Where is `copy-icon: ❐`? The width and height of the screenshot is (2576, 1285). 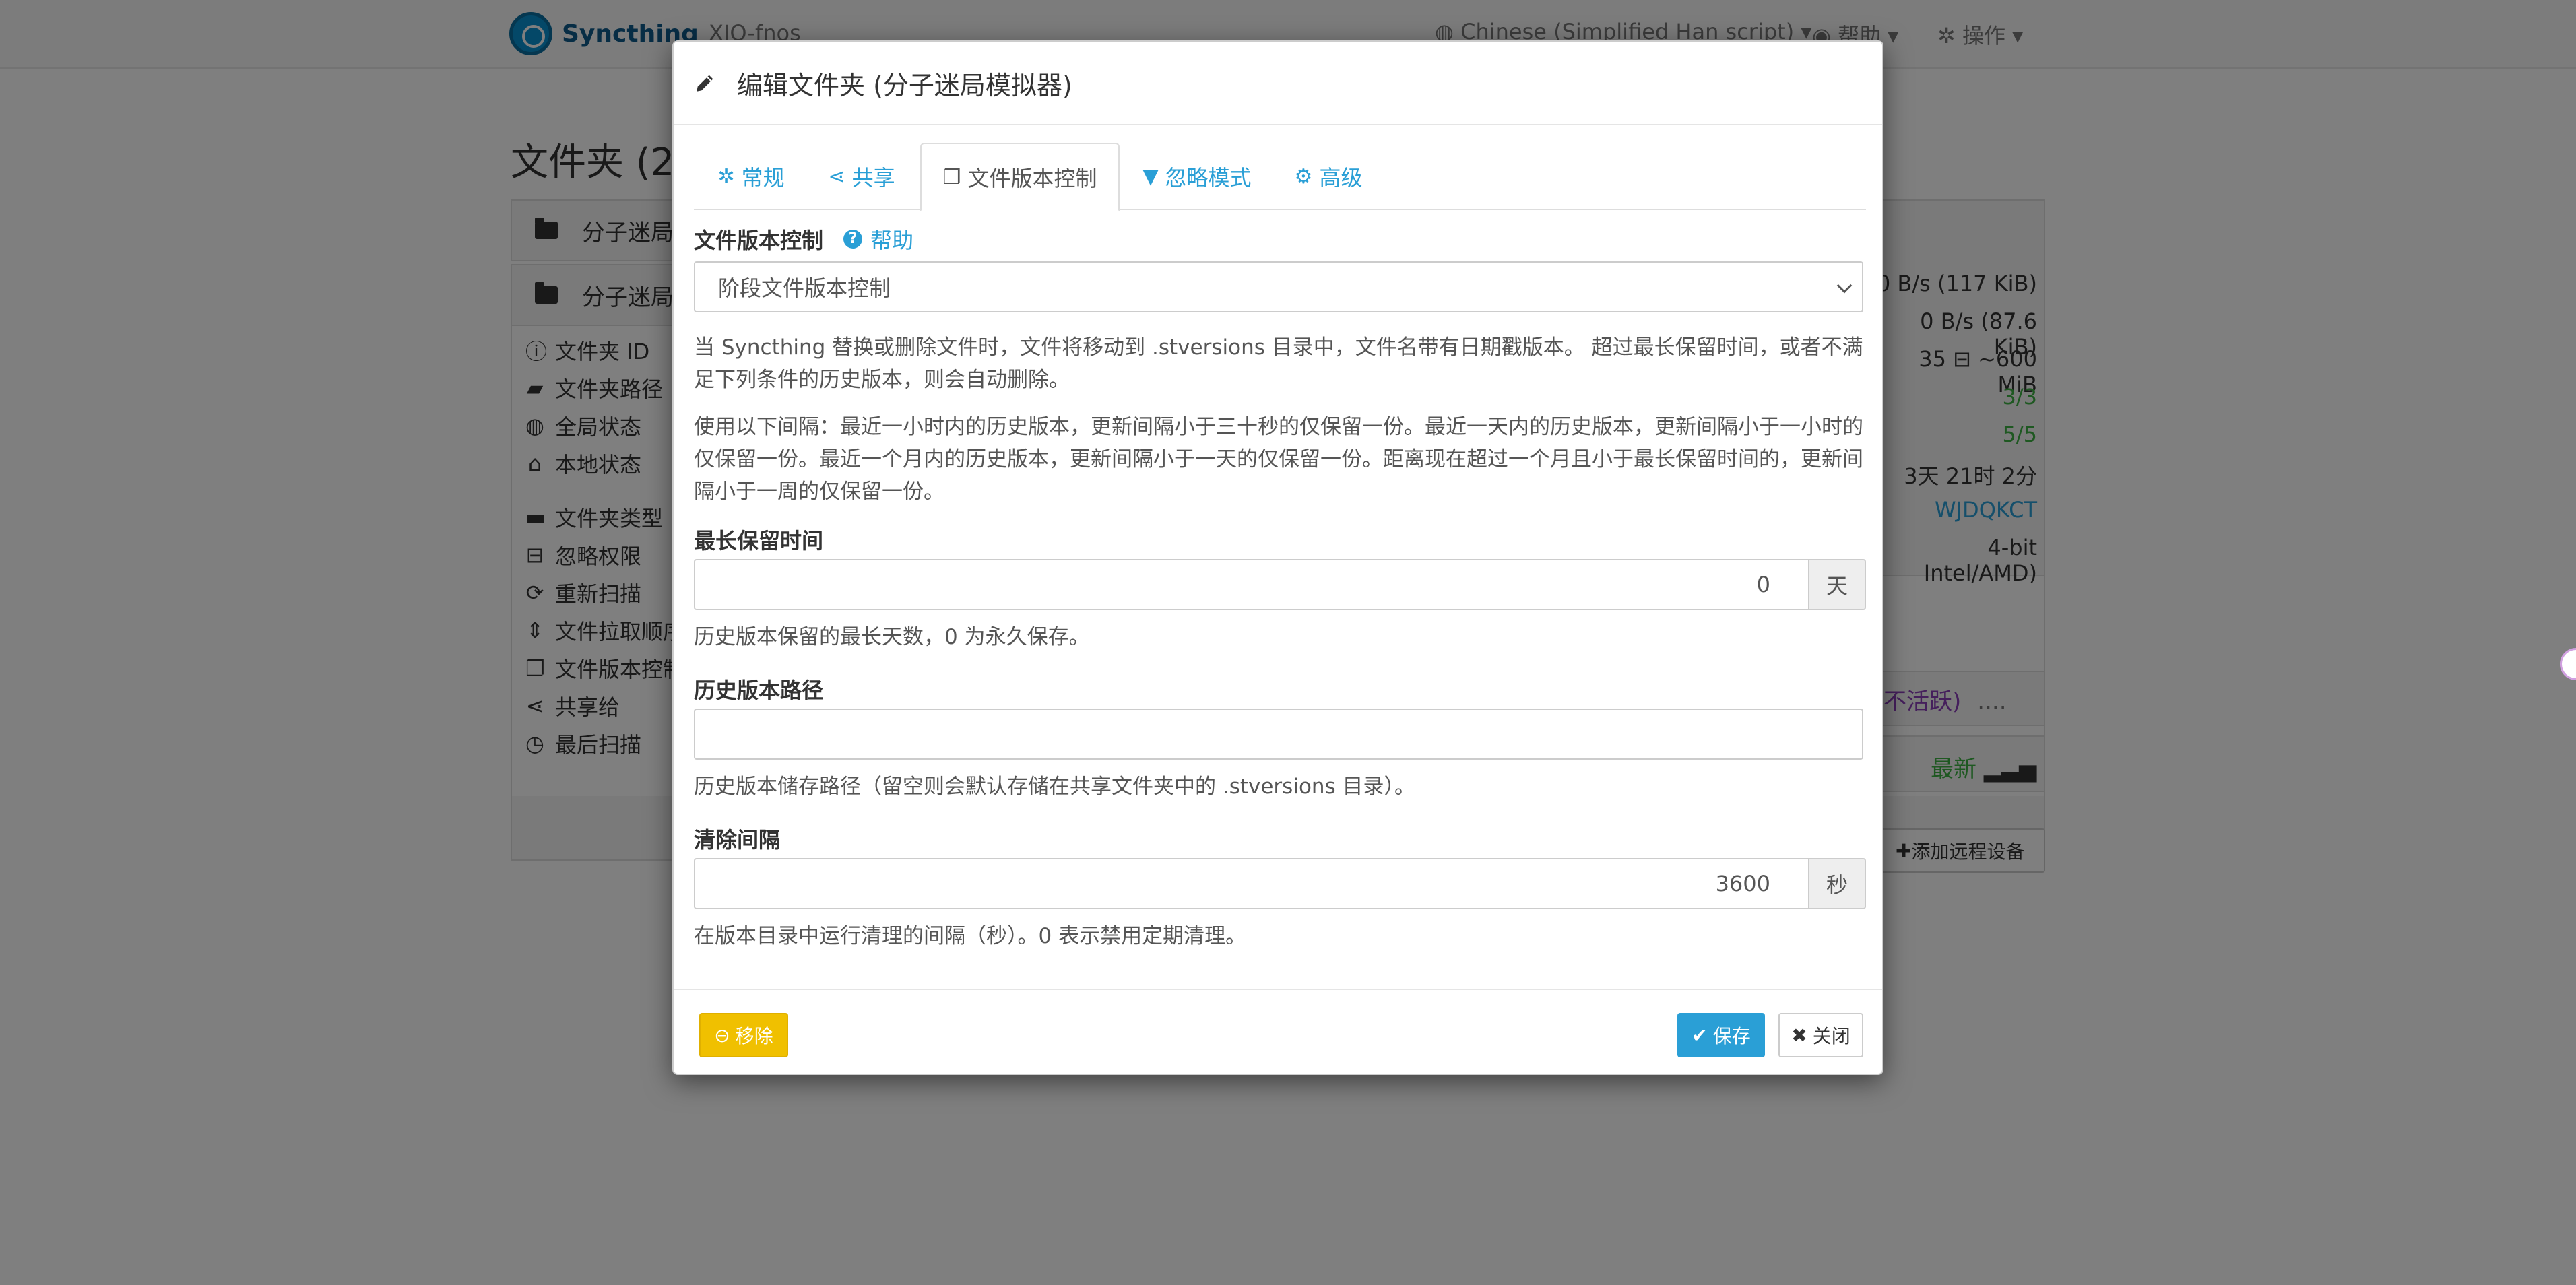
copy-icon: ❐ is located at coordinates (951, 177).